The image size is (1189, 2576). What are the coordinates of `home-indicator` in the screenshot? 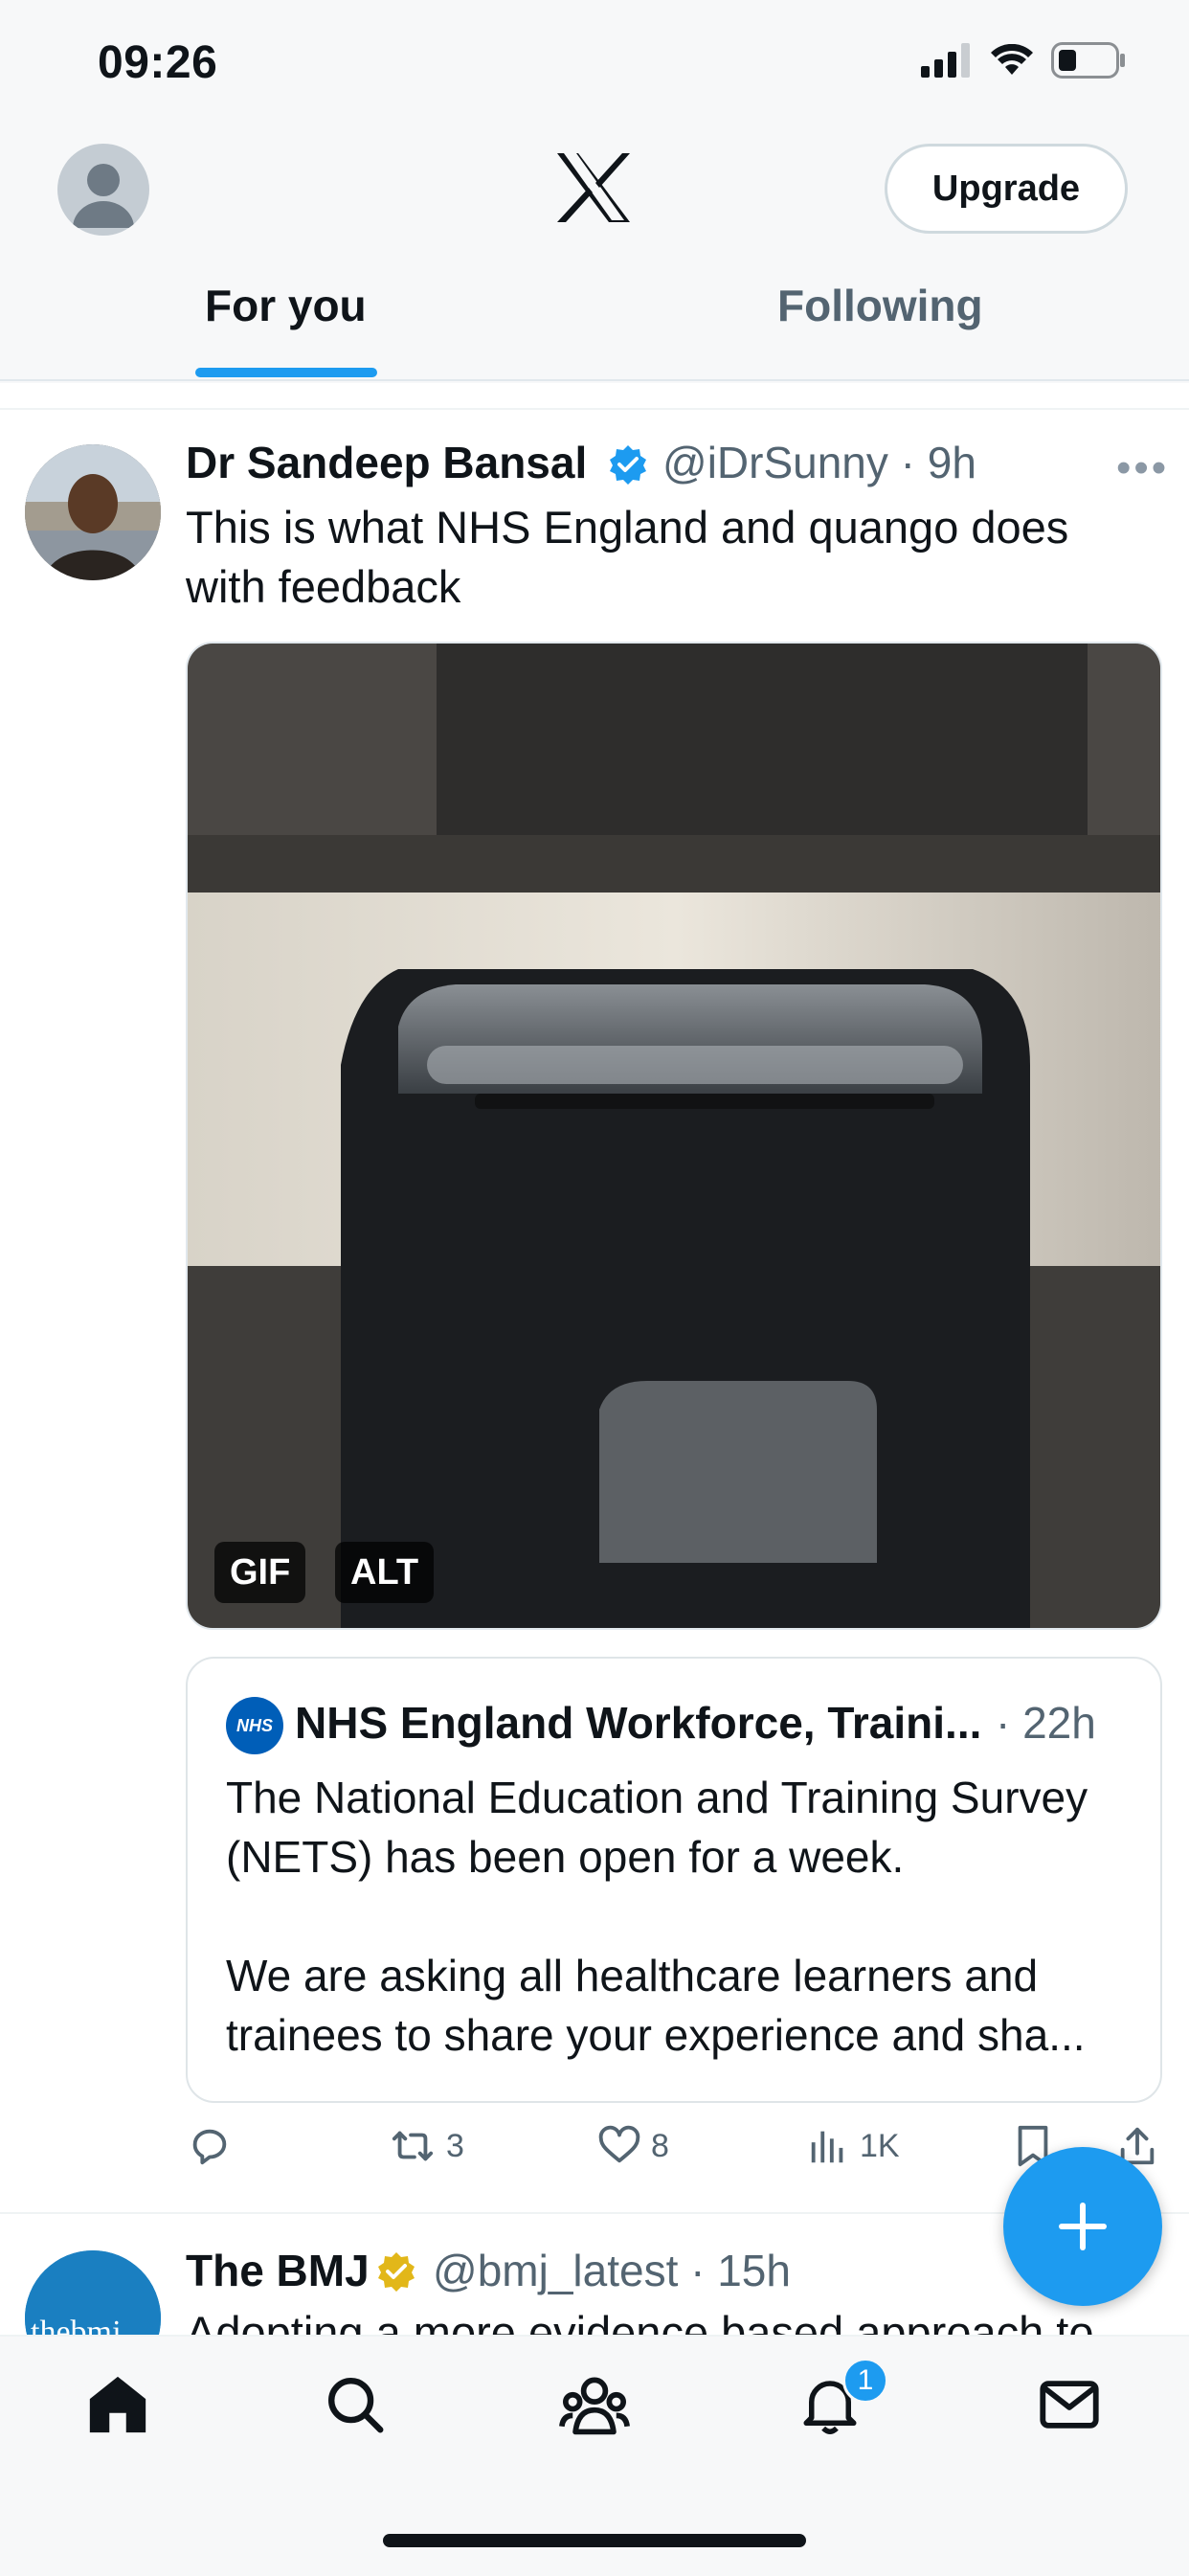 It's located at (594, 2540).